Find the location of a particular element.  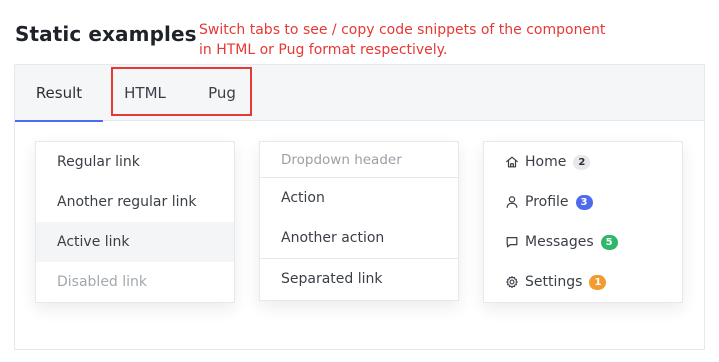

badge-settings: 1 is located at coordinates (598, 282).